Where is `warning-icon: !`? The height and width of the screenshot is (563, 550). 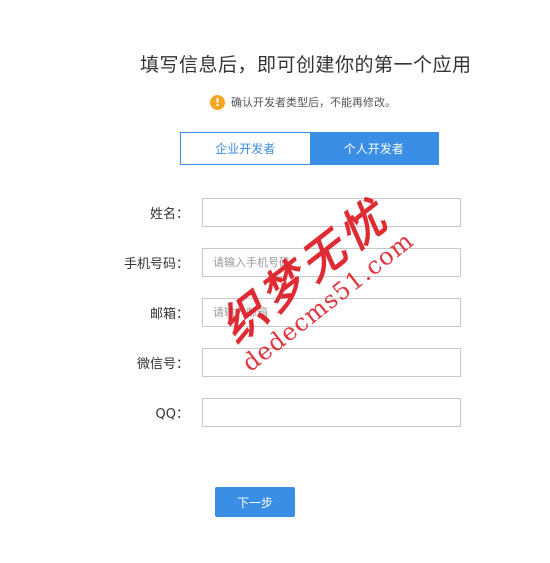 warning-icon: ! is located at coordinates (217, 102).